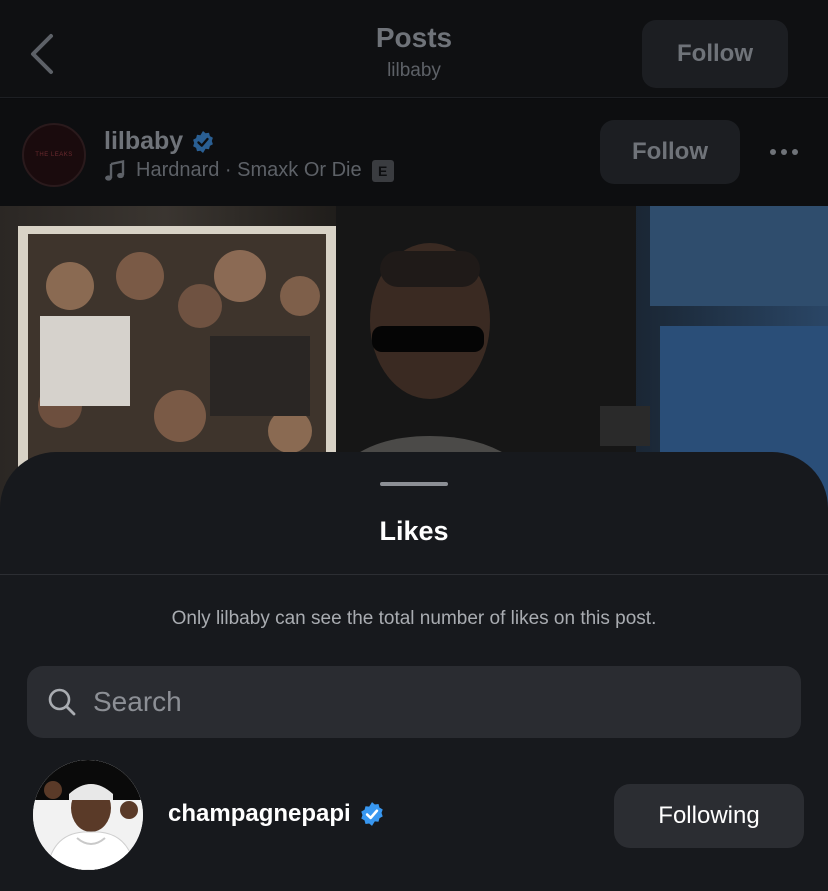 This screenshot has width=828, height=891. I want to click on sheet-title: Likes, so click(414, 531).